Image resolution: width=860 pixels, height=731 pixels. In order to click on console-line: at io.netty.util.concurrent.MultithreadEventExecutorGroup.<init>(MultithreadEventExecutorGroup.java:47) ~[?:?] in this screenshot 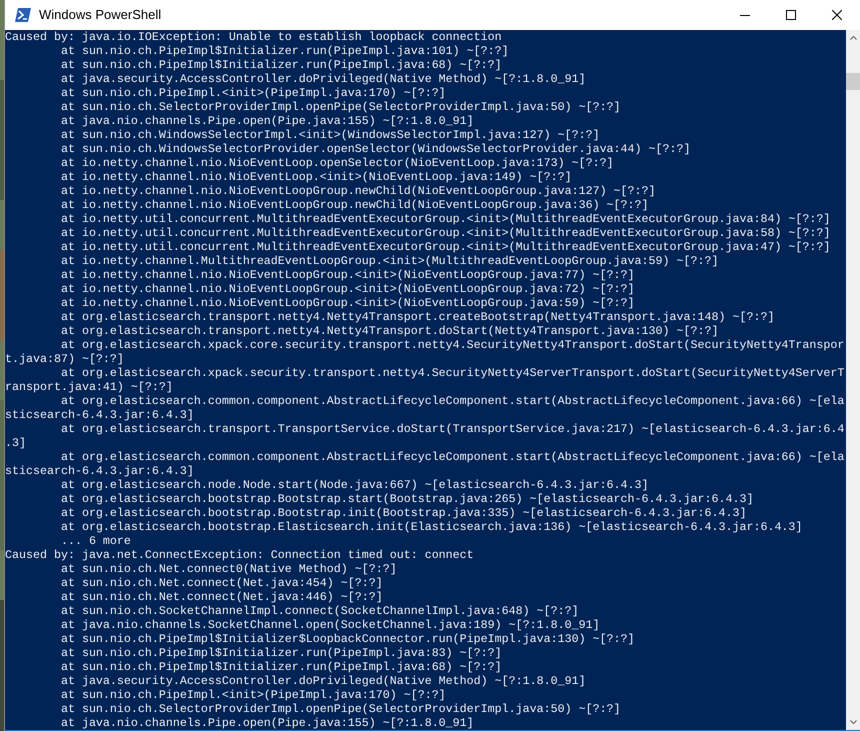, I will do `click(445, 247)`.